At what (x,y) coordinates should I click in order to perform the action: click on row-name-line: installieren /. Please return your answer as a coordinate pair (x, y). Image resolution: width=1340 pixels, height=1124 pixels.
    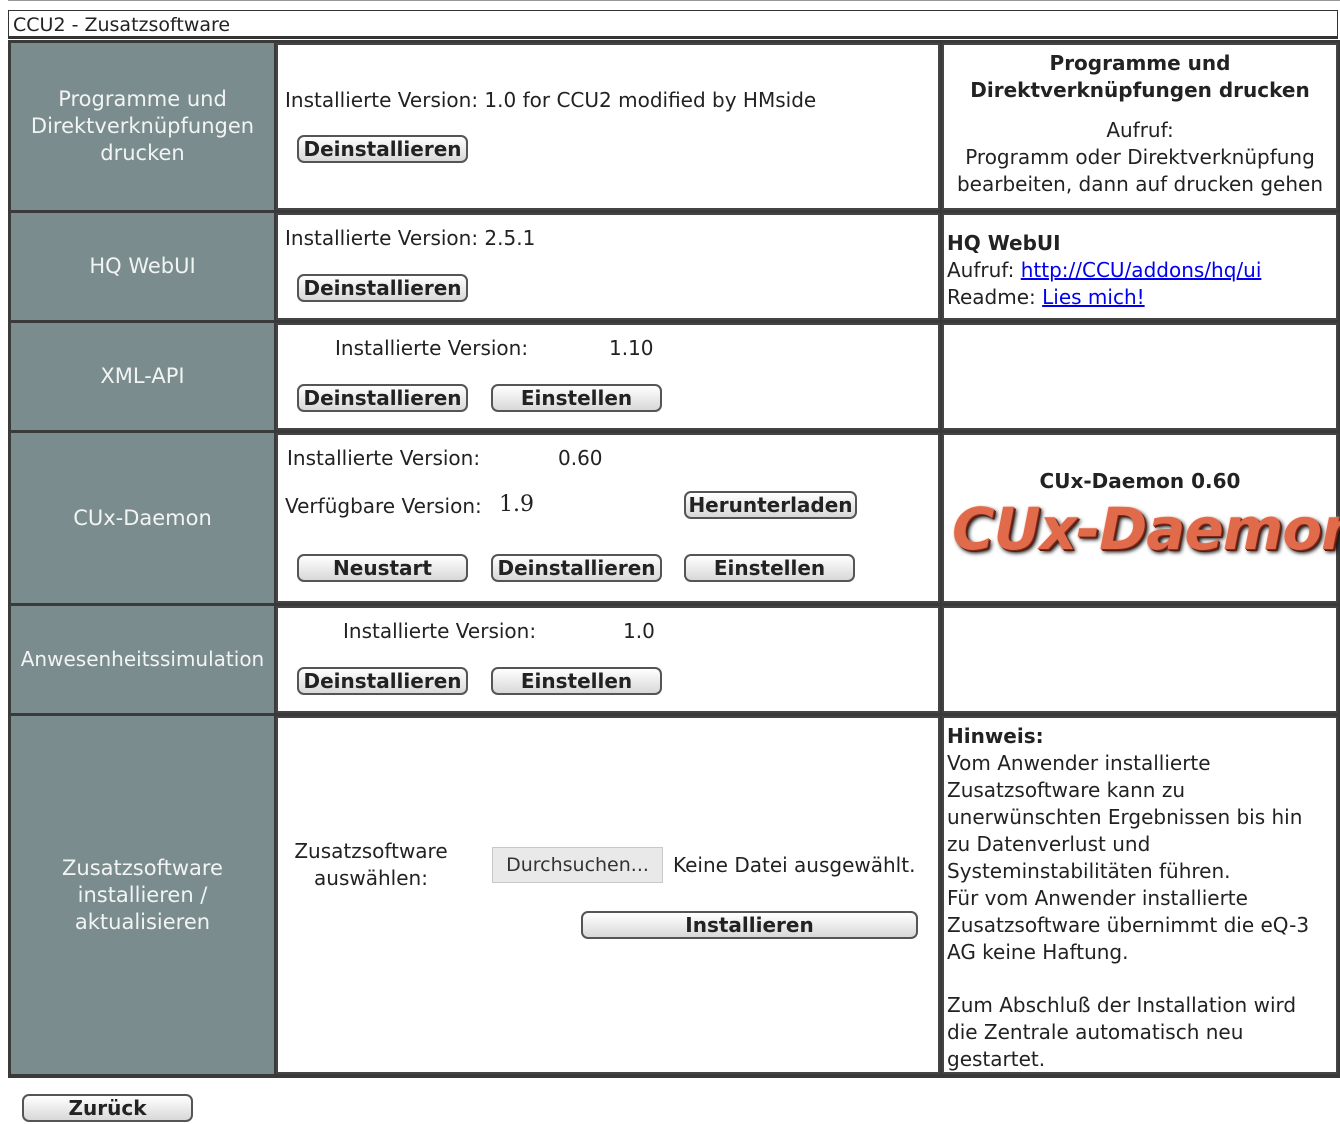
    Looking at the image, I should click on (142, 894).